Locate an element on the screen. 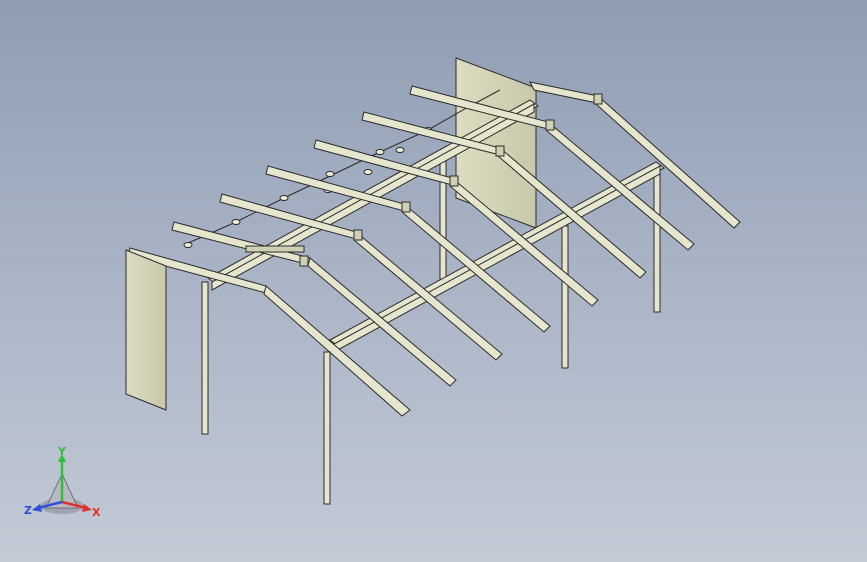 This screenshot has width=867, height=562. z-axis-label: Z is located at coordinates (28, 510).